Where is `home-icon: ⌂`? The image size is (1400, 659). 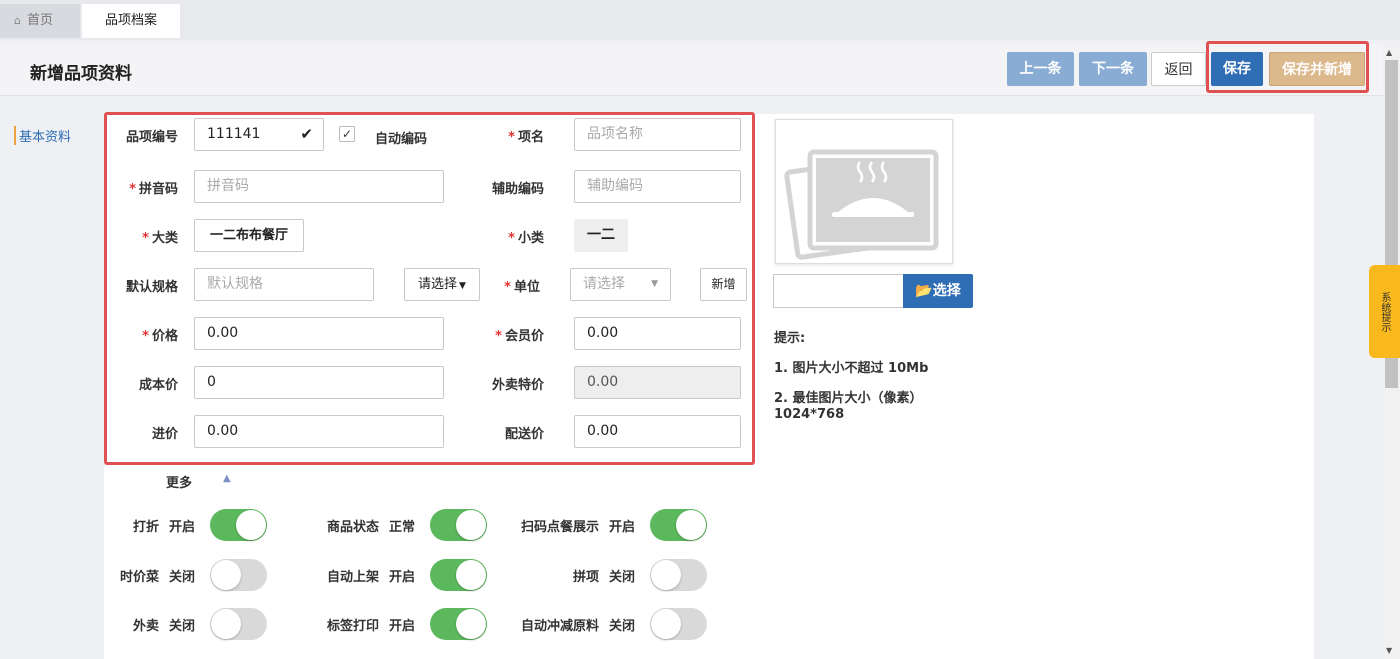 home-icon: ⌂ is located at coordinates (17, 20).